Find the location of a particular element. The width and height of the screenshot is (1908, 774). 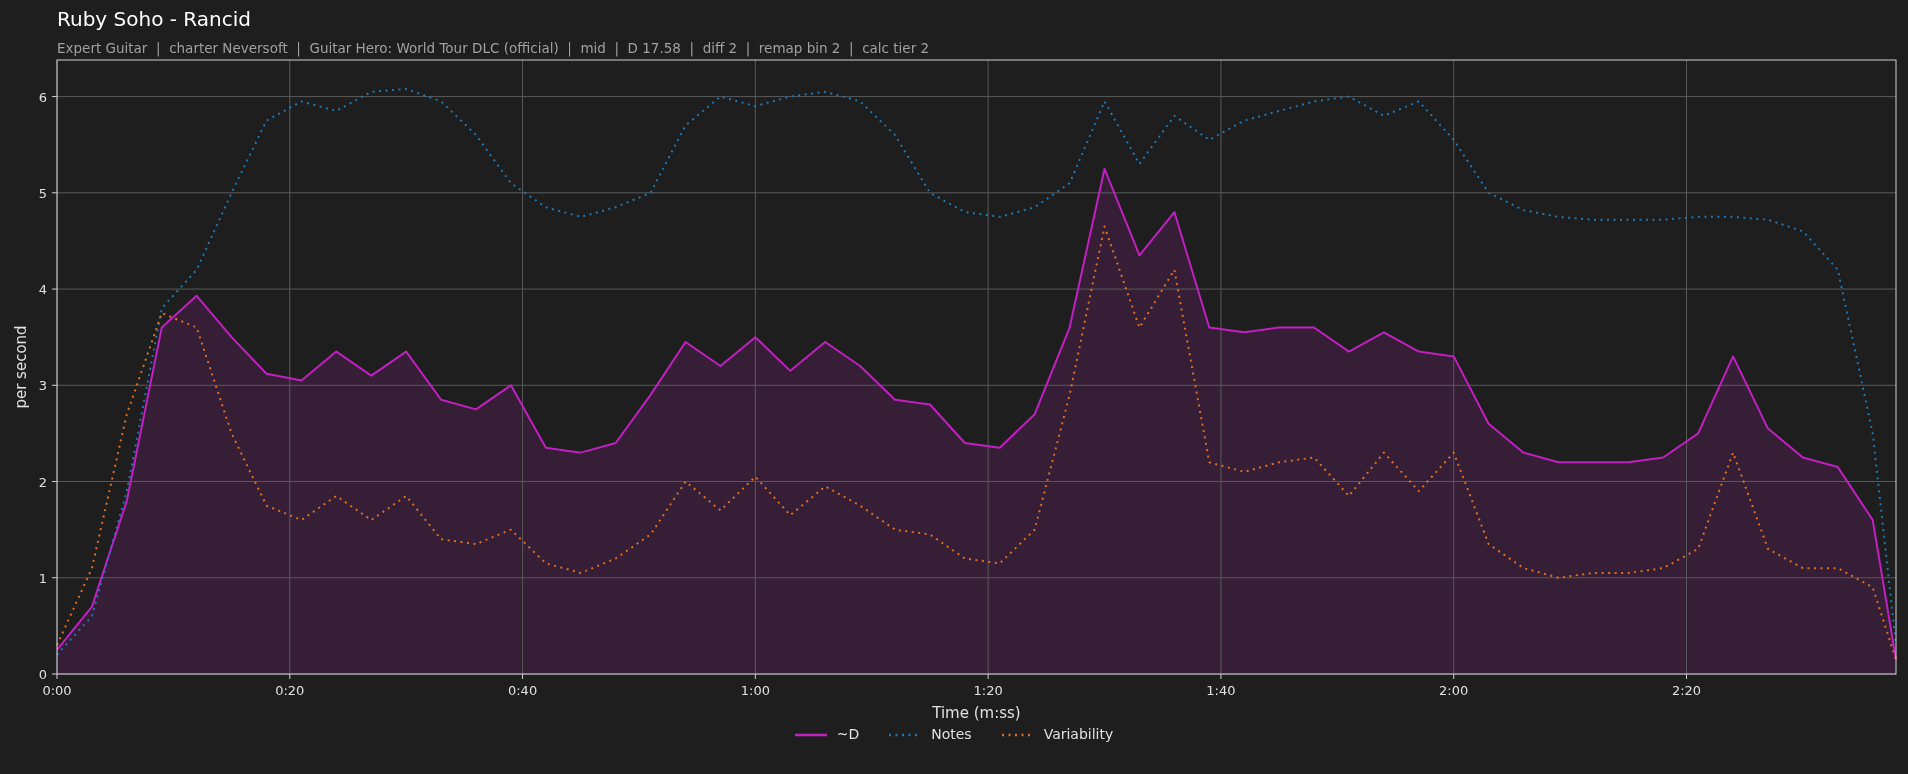

x-axis-label: Time (m:ss) is located at coordinates (976, 713).